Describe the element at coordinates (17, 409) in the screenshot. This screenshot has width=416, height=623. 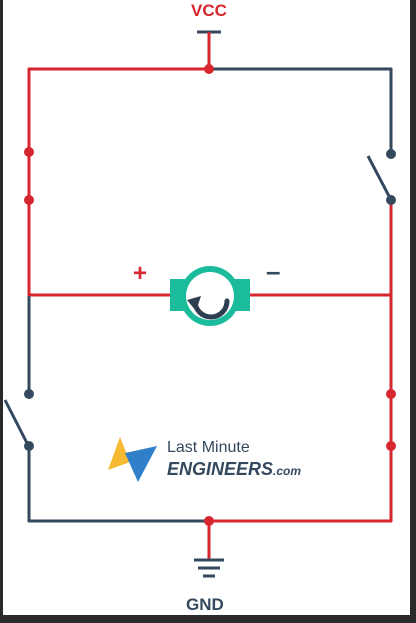
I see `bottom-left-switch` at that location.